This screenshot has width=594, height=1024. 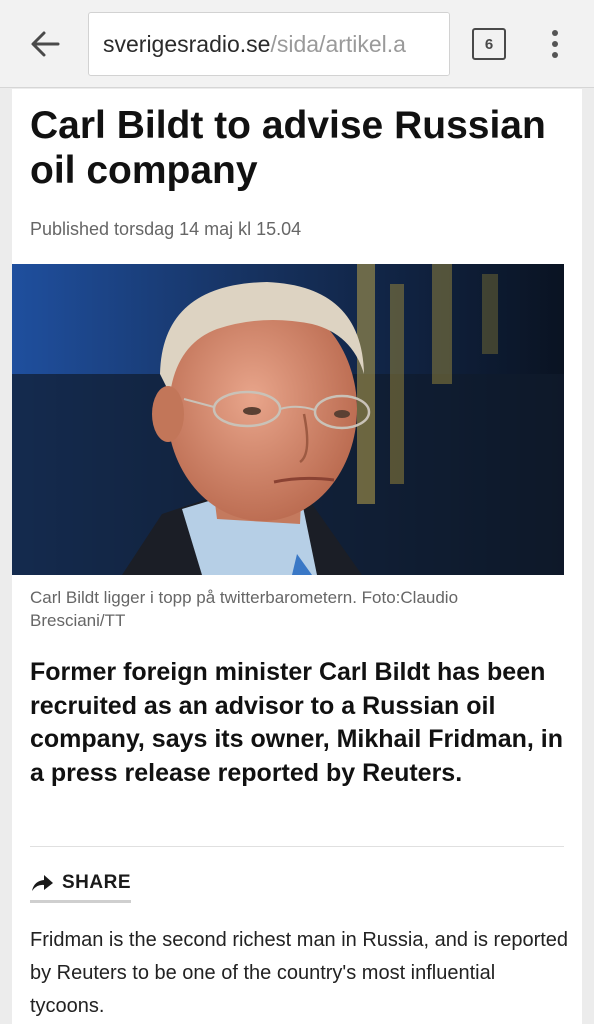 I want to click on arrow-left-icon, so click(x=45, y=44).